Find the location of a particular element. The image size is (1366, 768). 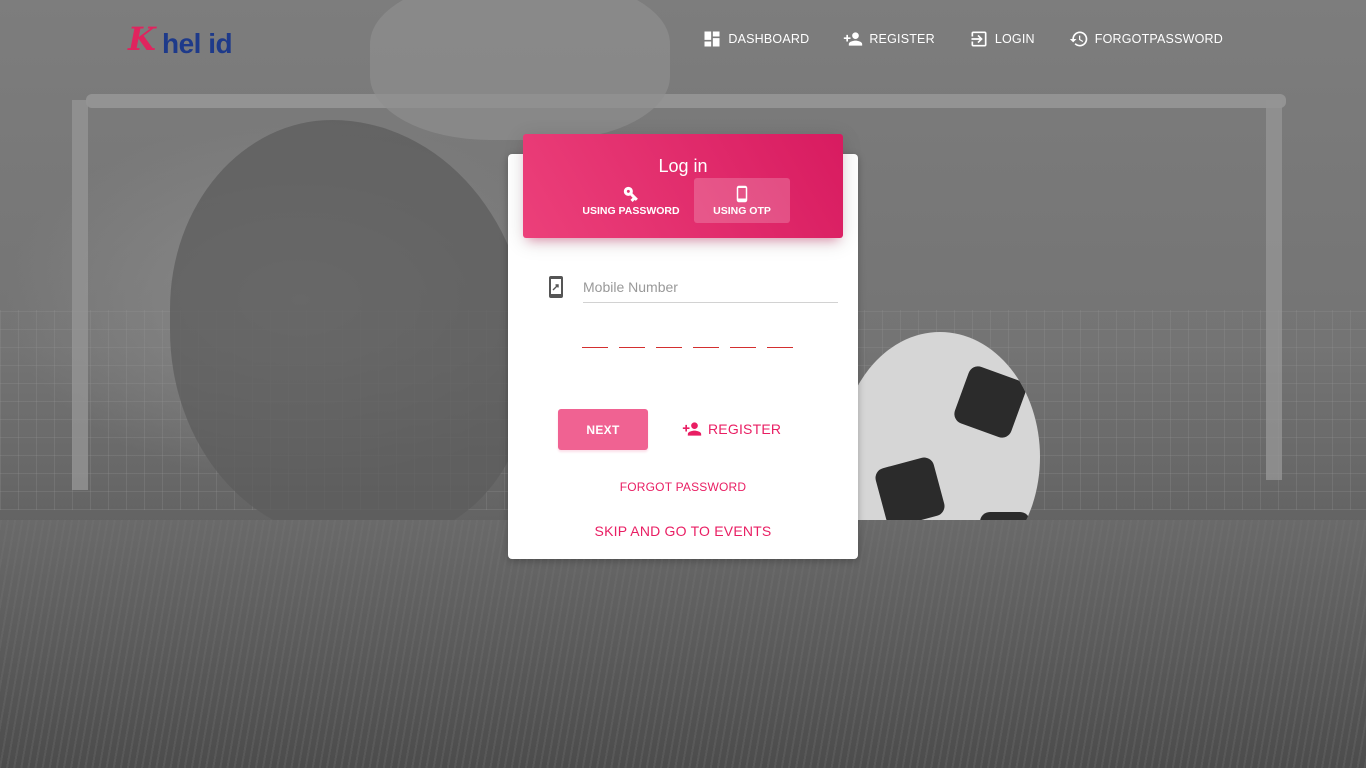

nav-forgot-password: FORGOTPASSWORD is located at coordinates (1146, 39).